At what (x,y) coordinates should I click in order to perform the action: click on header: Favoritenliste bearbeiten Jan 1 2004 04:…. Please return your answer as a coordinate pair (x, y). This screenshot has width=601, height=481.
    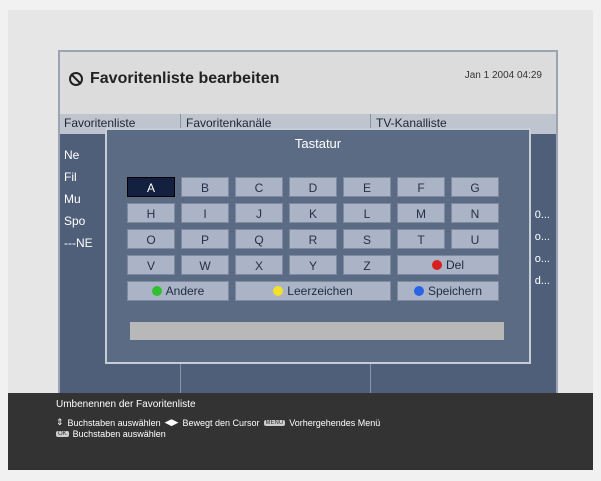
    Looking at the image, I should click on (308, 83).